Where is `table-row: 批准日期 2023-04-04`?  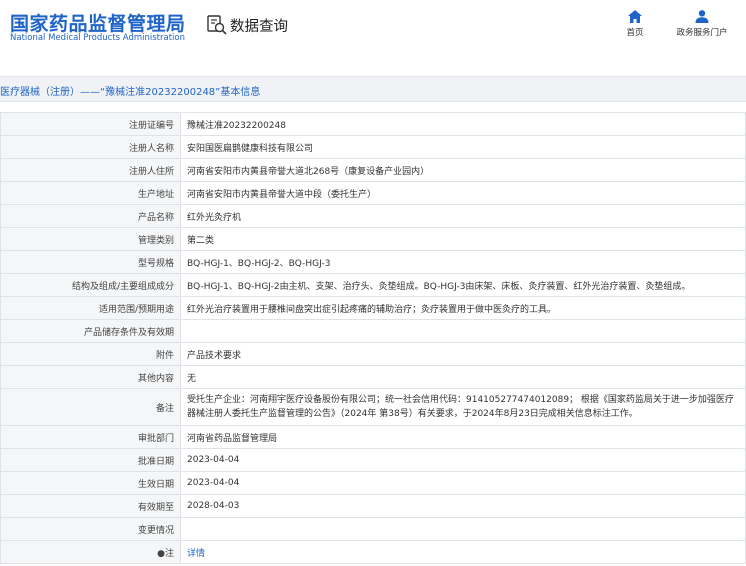 table-row: 批准日期 2023-04-04 is located at coordinates (373, 460).